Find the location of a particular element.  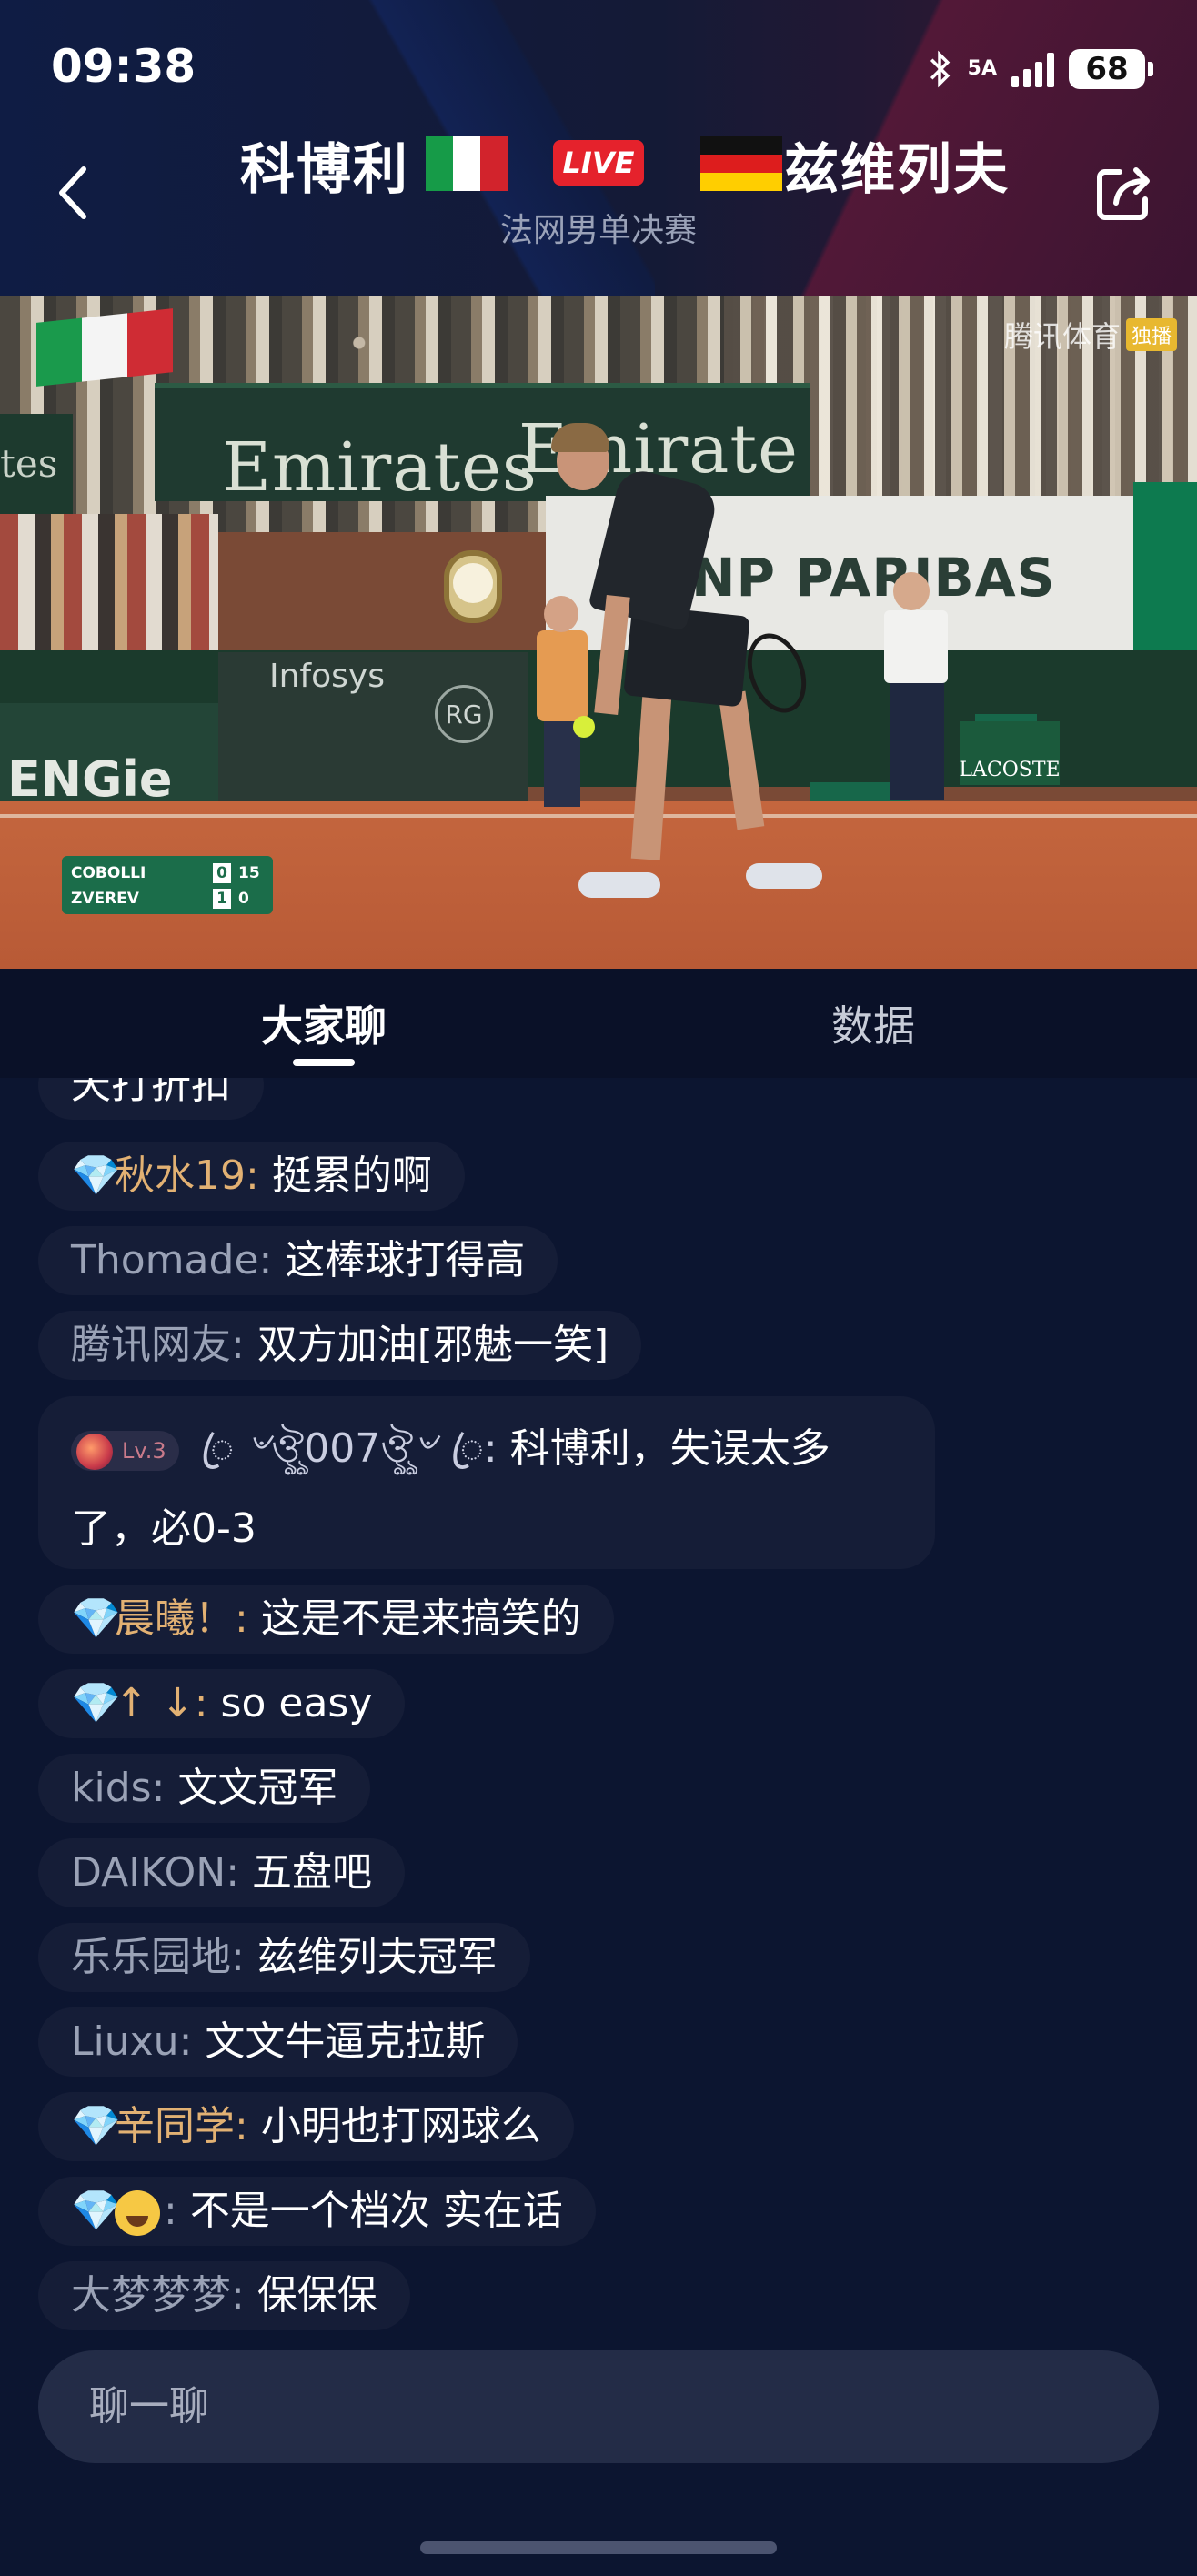

chat-text: 文文牛逼克拉斯 is located at coordinates (345, 2041).